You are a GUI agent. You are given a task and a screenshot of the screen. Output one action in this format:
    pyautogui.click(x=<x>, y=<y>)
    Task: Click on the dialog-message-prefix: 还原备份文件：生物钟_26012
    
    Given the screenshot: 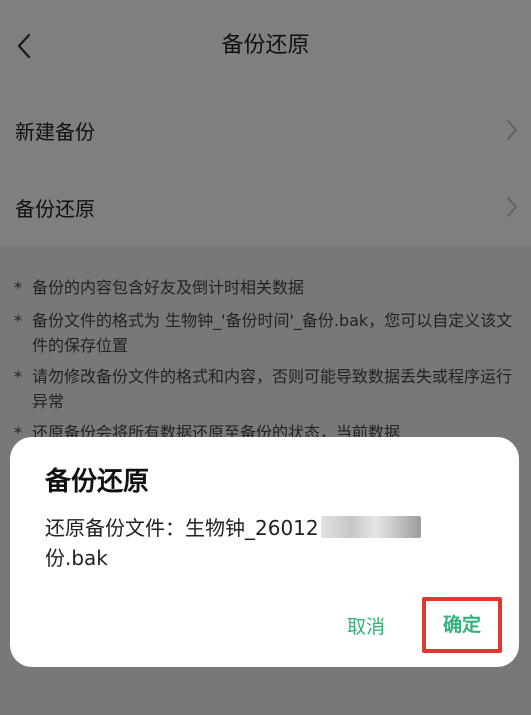 What is the action you would take?
    pyautogui.click(x=182, y=528)
    